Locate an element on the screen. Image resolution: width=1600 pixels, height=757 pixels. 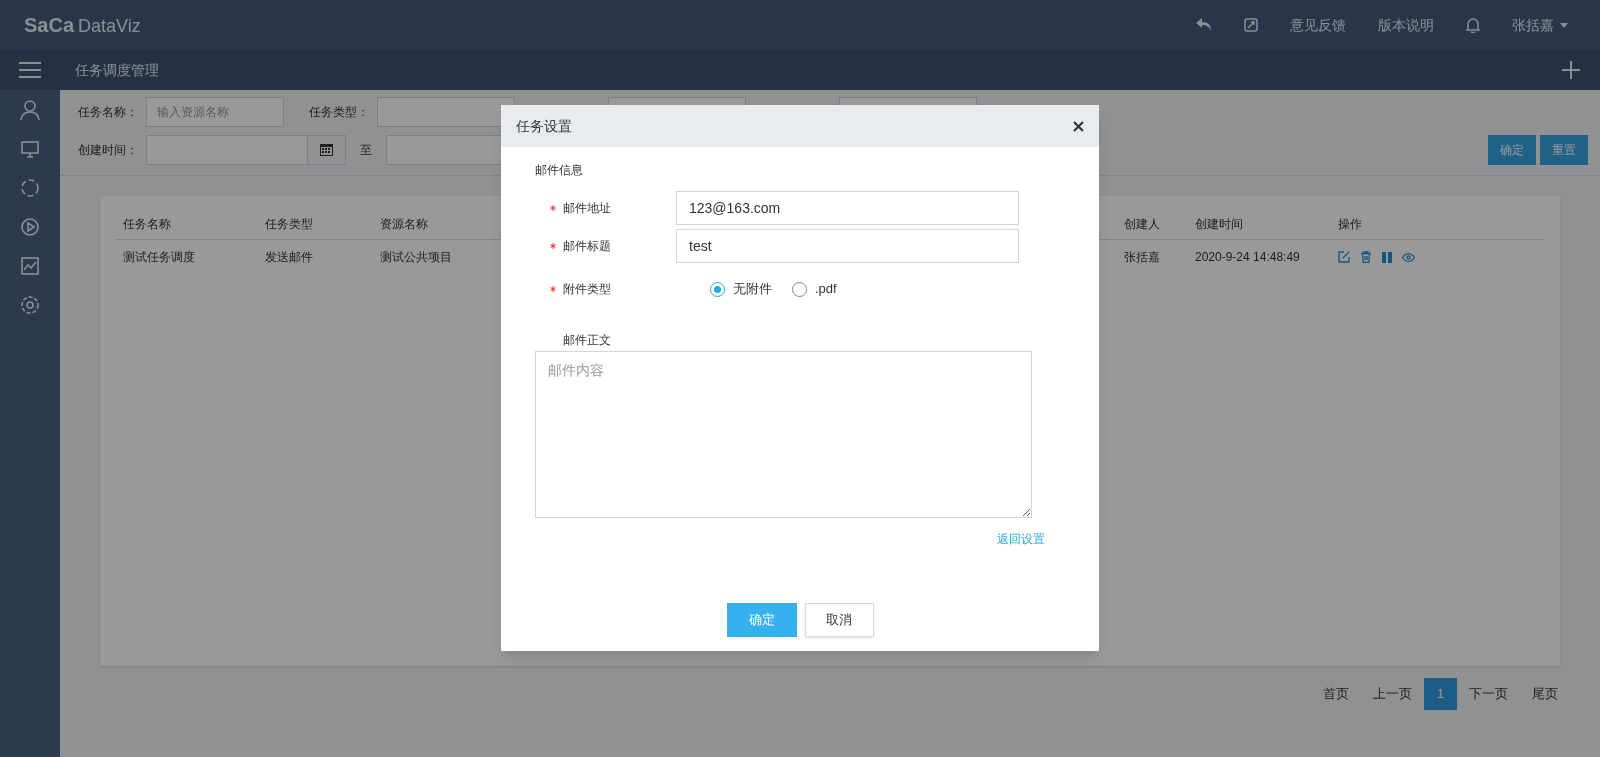
page-button: 尾页 is located at coordinates (1545, 694).